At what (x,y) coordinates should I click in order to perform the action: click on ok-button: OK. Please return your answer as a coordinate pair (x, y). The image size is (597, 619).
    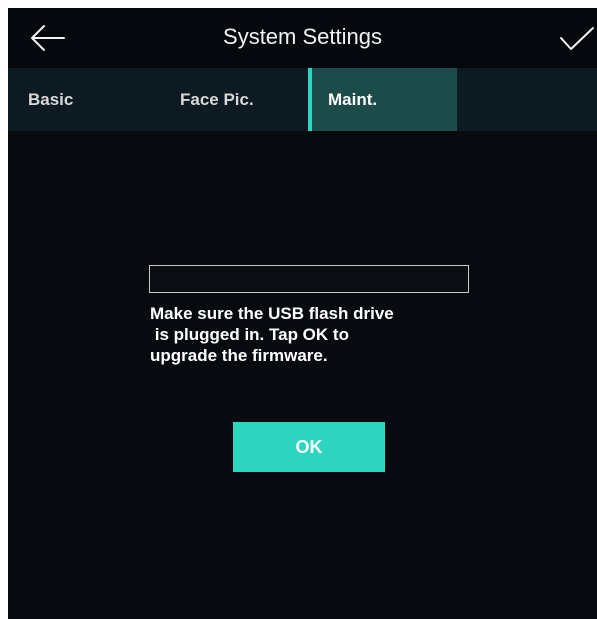
    Looking at the image, I should click on (309, 447).